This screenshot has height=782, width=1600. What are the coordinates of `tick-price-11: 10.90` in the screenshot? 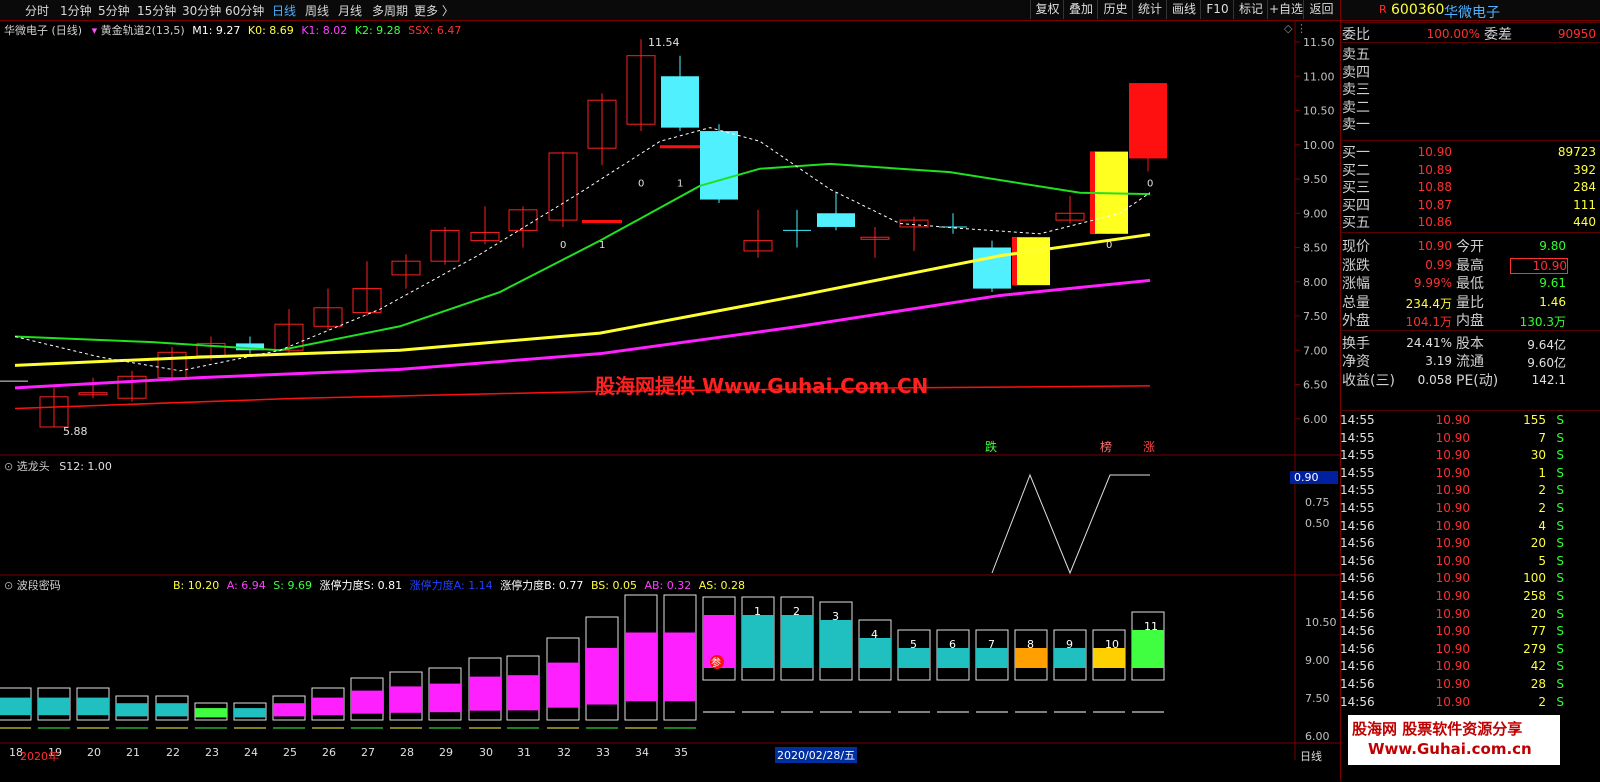 It's located at (1452, 613).